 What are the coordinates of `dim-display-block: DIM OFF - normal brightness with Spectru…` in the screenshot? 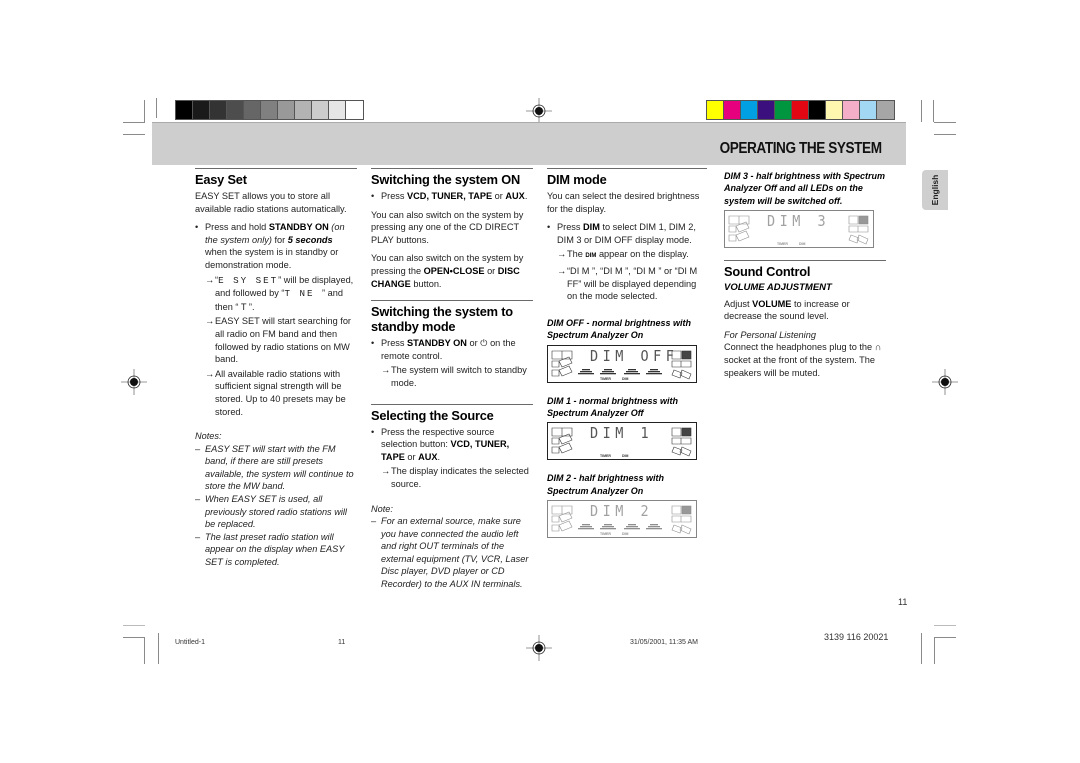 It's located at (627, 350).